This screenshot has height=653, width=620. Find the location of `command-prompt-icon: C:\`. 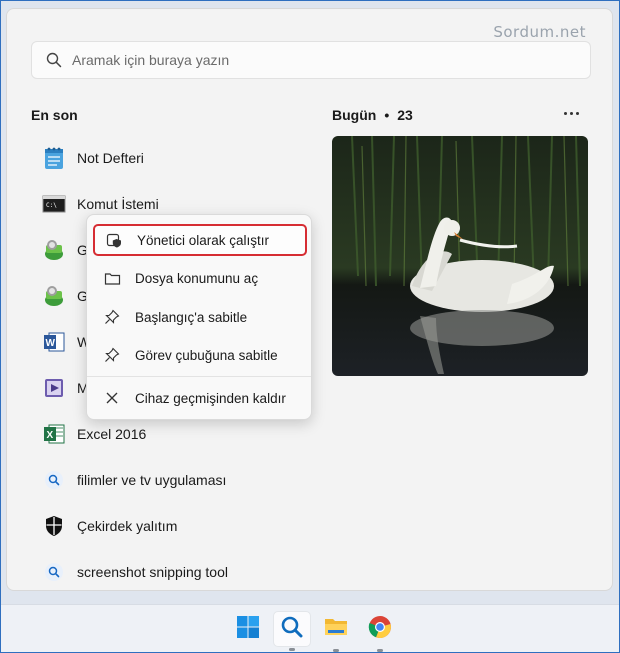

command-prompt-icon: C:\ is located at coordinates (54, 204).